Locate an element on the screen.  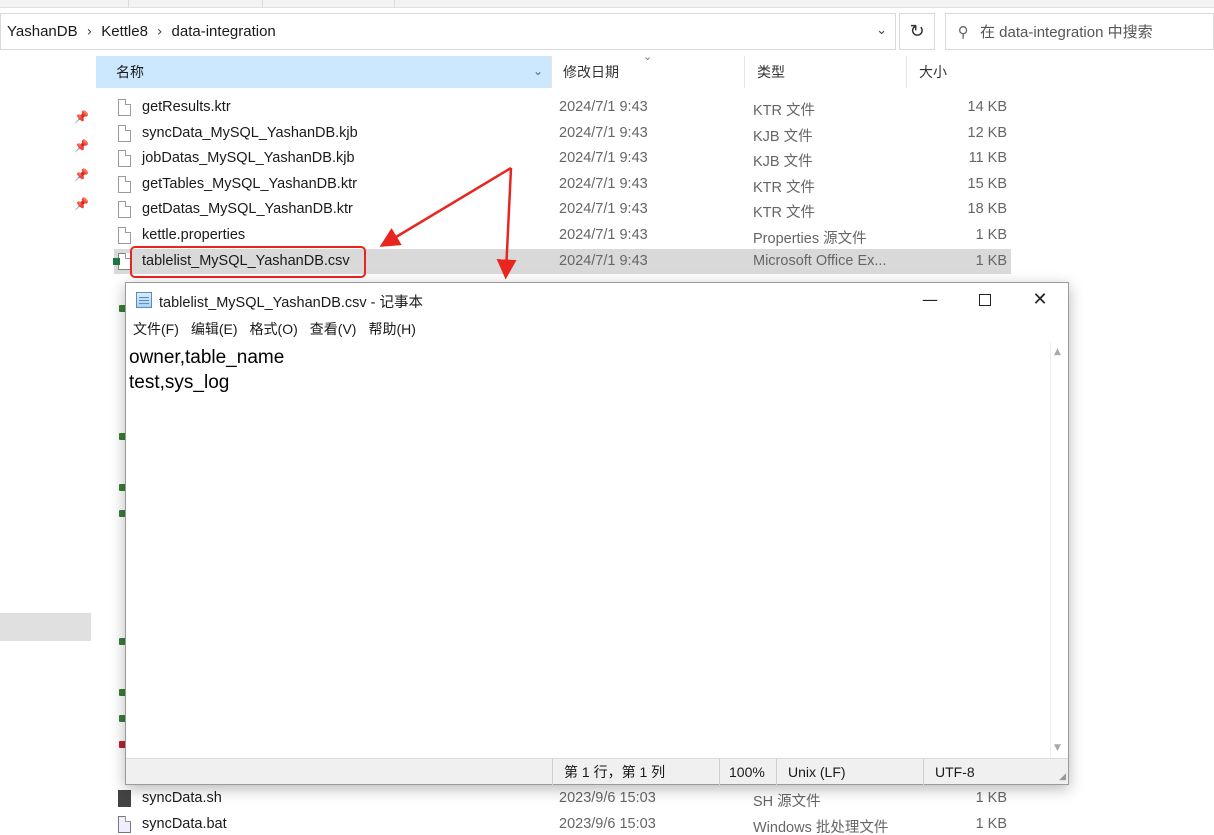
ribbon-remnant is located at coordinates (607, 4).